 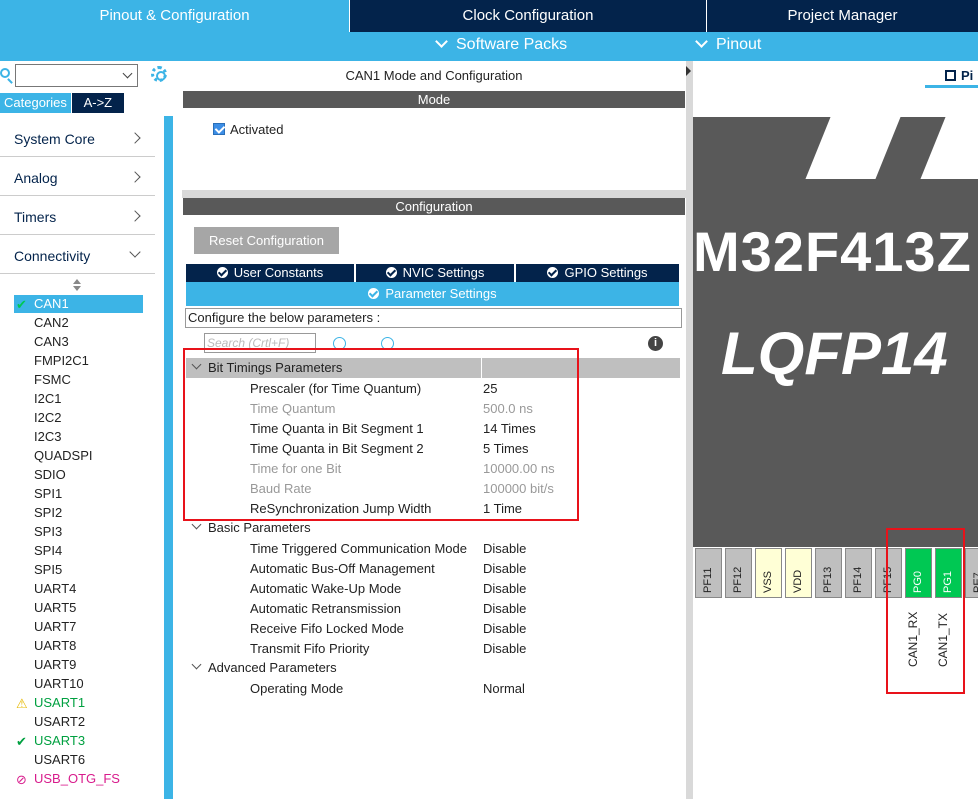 I want to click on chip-package-name: LQFP14, so click(x=834, y=353).